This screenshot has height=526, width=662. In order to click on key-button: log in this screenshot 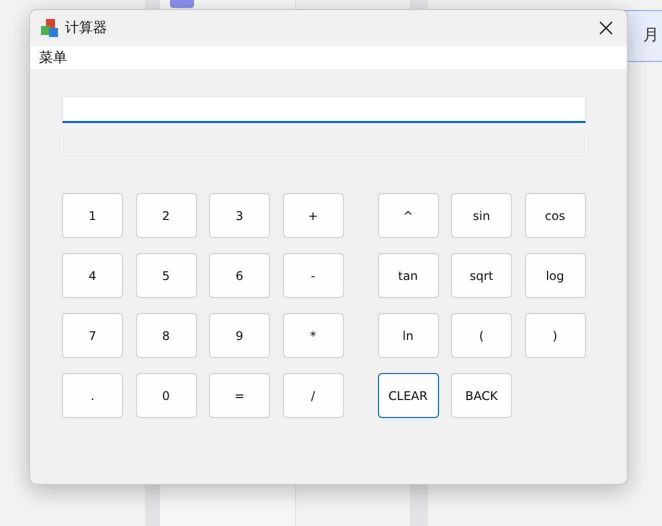, I will do `click(555, 275)`.